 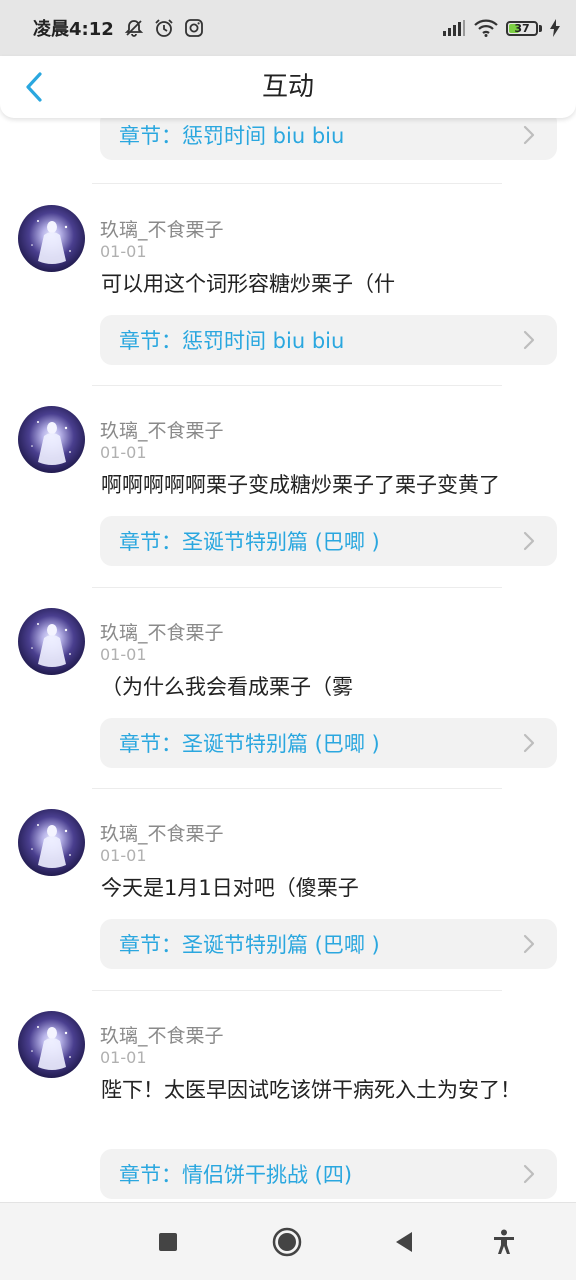 I want to click on recent-apps-icon, so click(x=168, y=1242).